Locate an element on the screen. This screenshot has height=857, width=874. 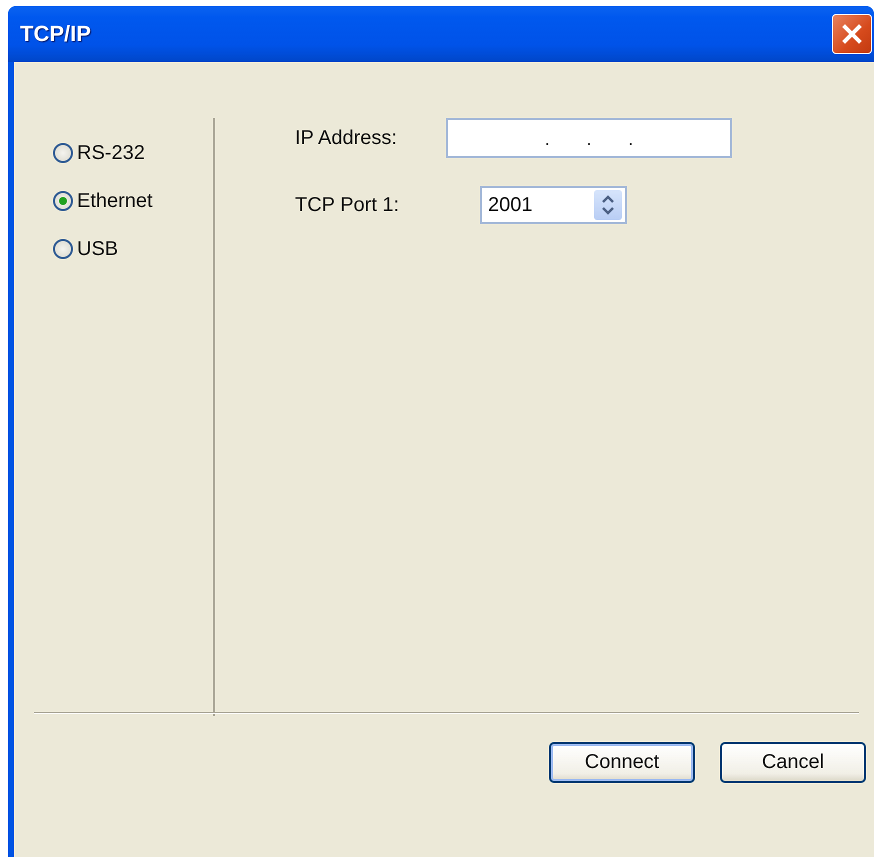
spin-arrows-icon is located at coordinates (608, 205).